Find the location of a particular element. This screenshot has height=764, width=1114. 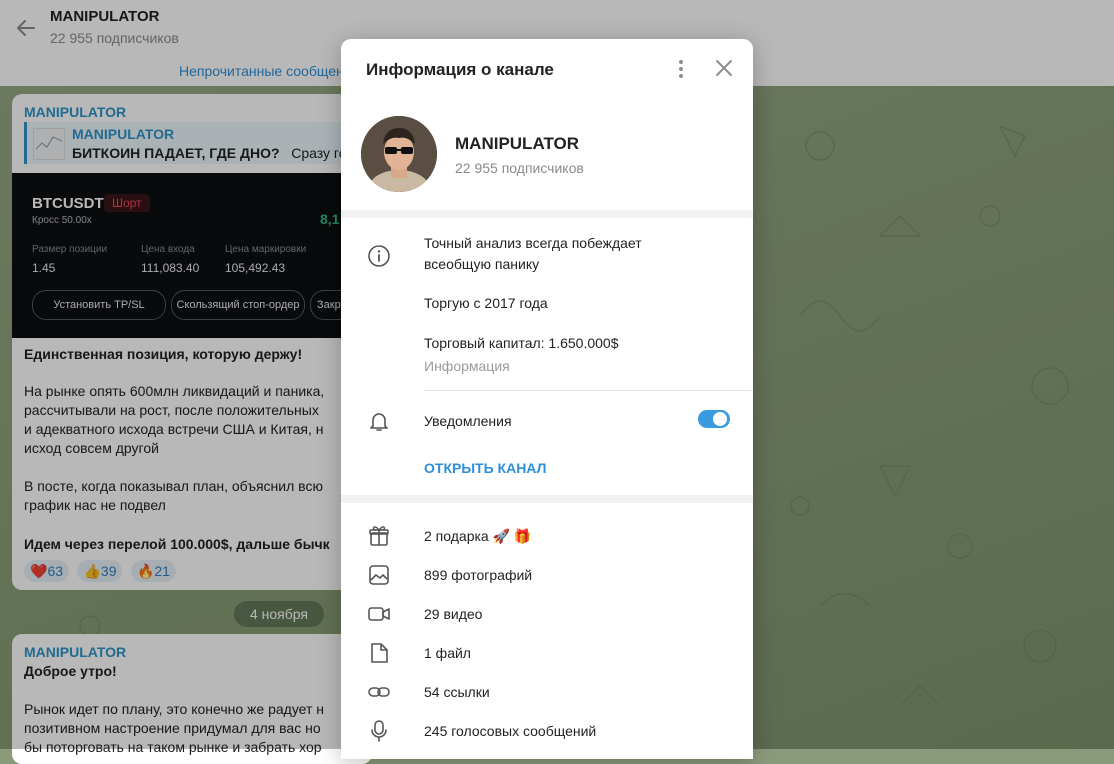

links-item: 54 ссылки is located at coordinates (457, 692).